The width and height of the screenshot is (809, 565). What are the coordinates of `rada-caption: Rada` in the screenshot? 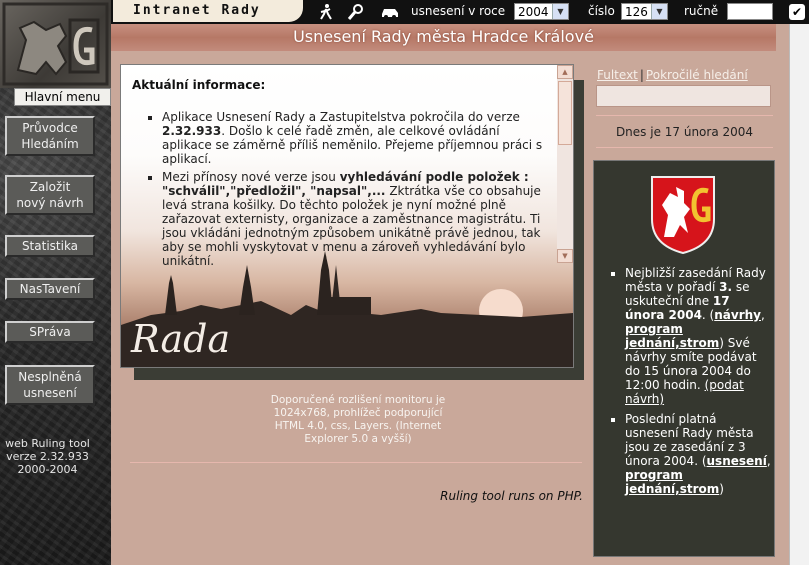 It's located at (181, 339).